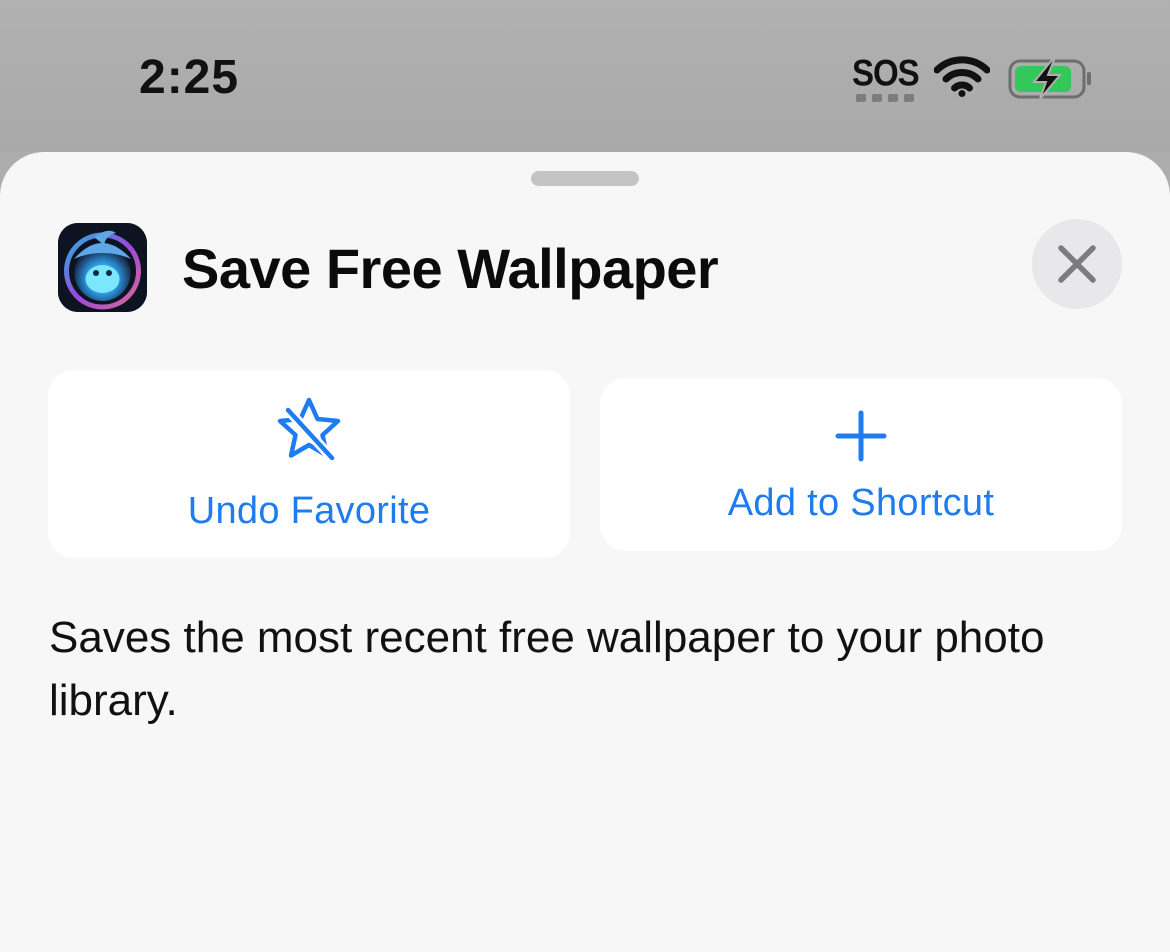  Describe the element at coordinates (885, 98) in the screenshot. I see `signal-dots` at that location.